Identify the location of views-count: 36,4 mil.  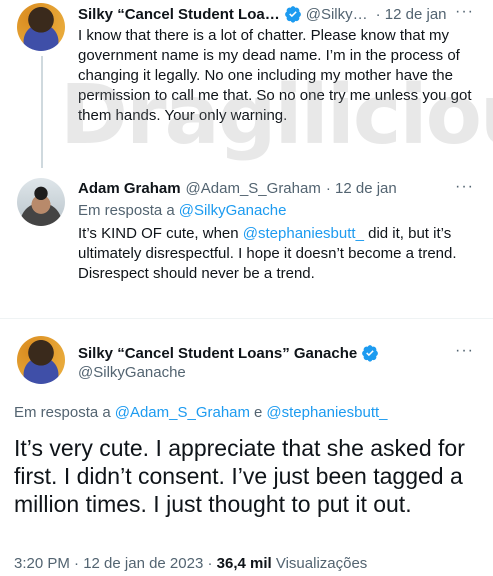
(244, 563).